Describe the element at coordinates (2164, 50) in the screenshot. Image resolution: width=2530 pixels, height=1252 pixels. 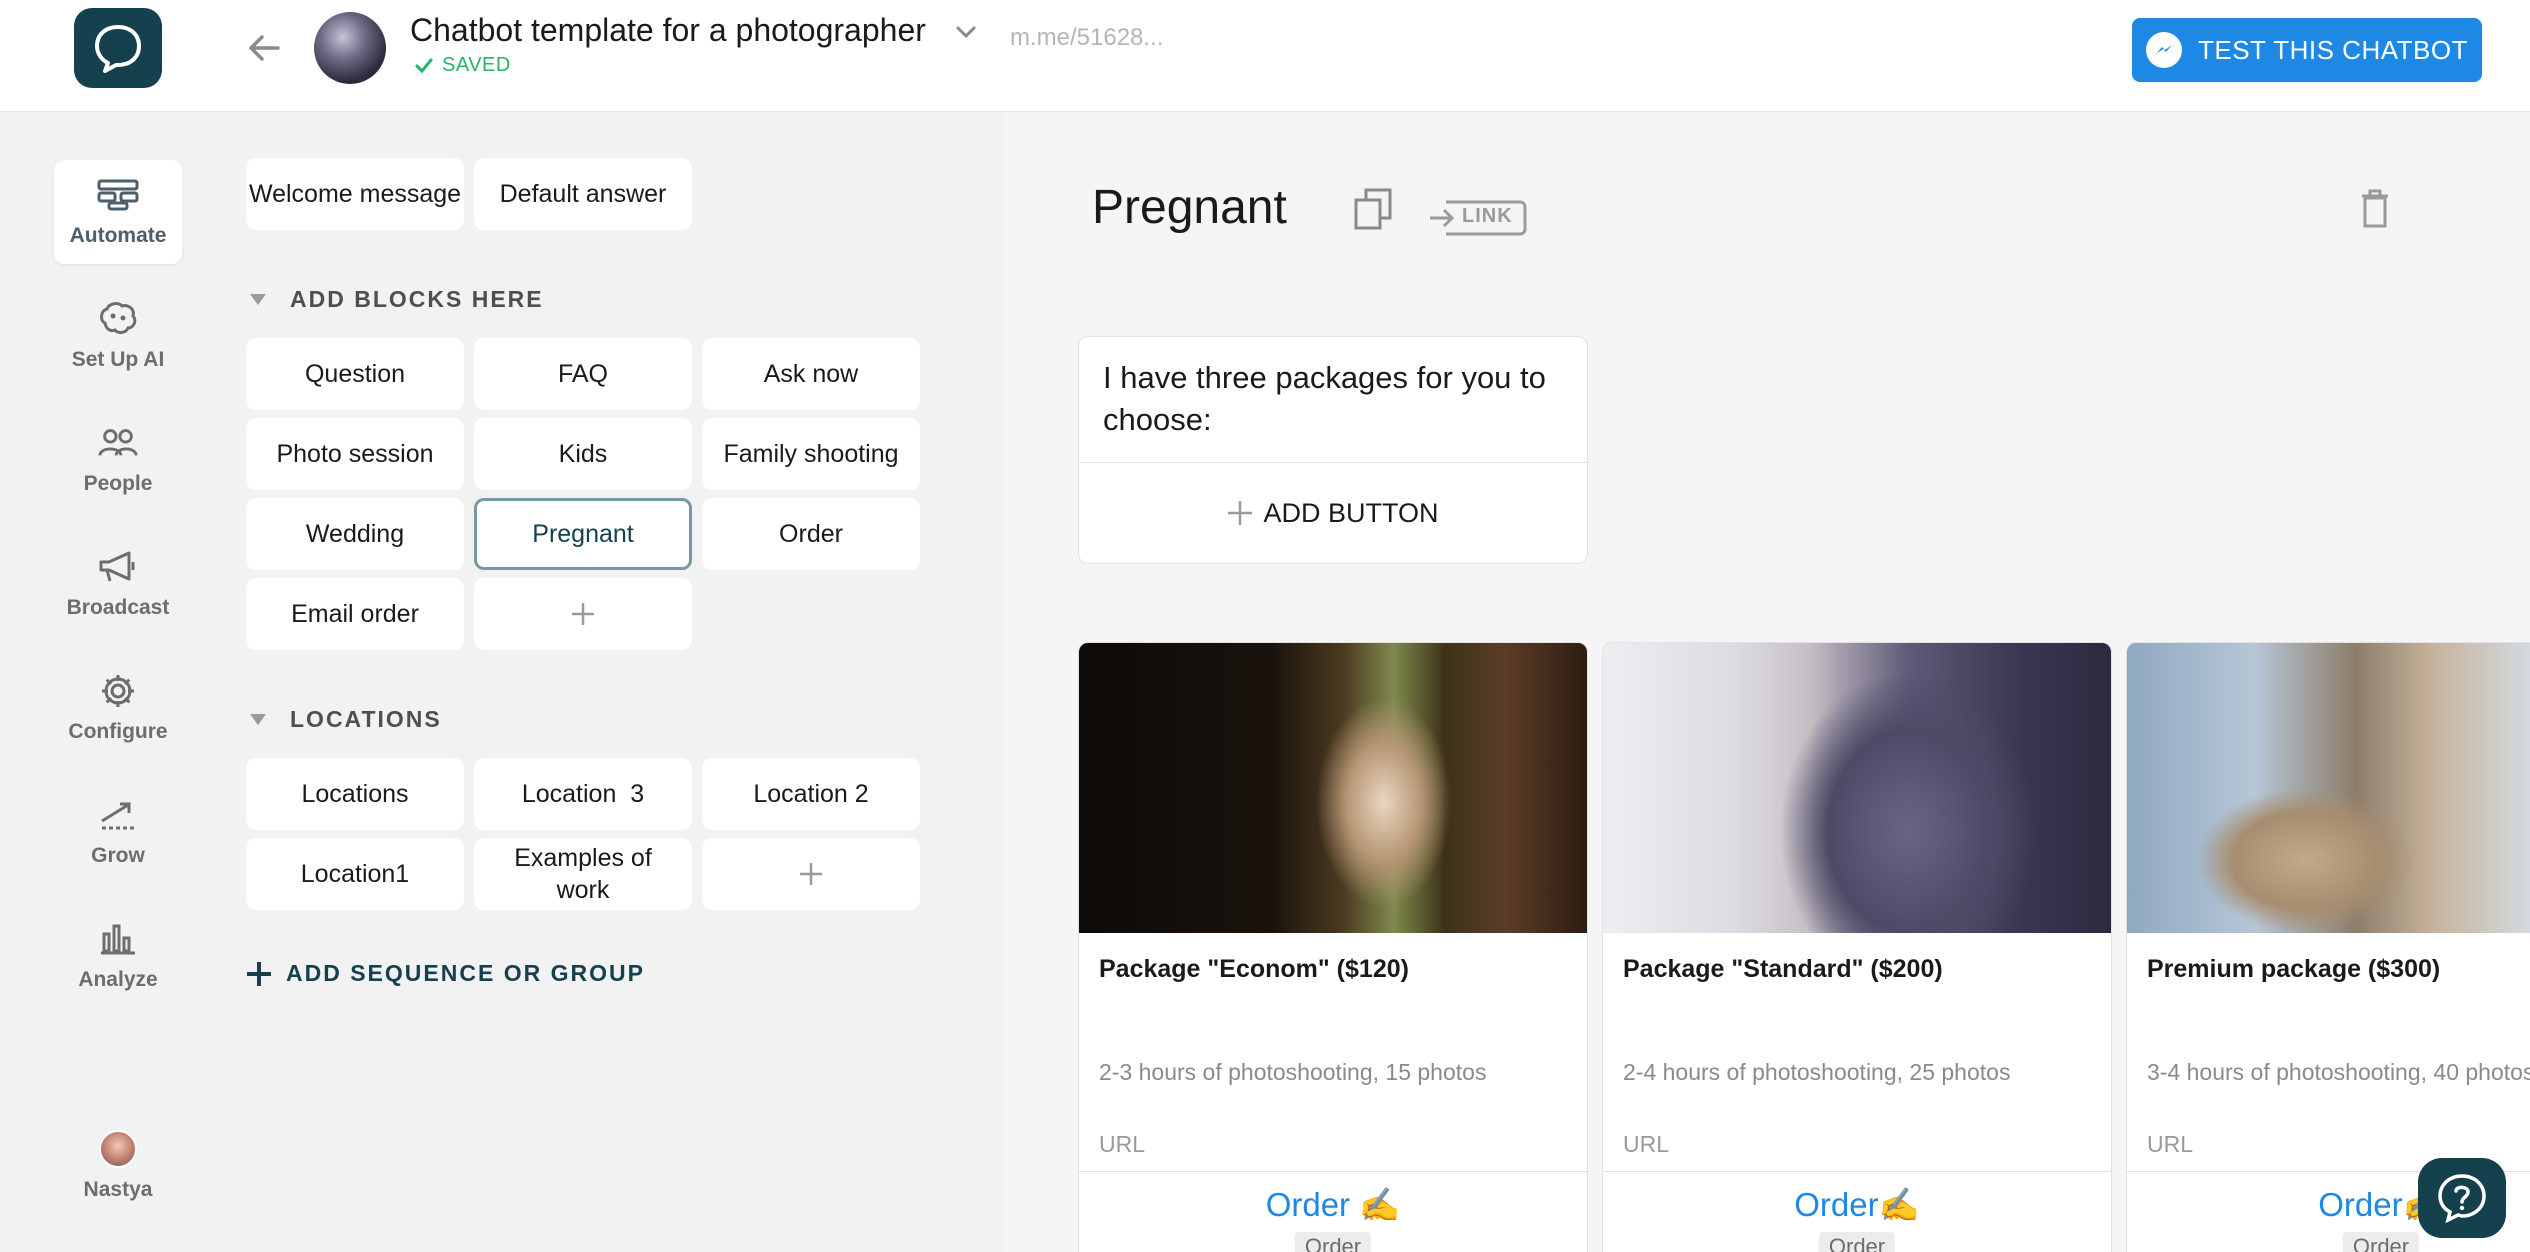
I see `messenger-icon` at that location.